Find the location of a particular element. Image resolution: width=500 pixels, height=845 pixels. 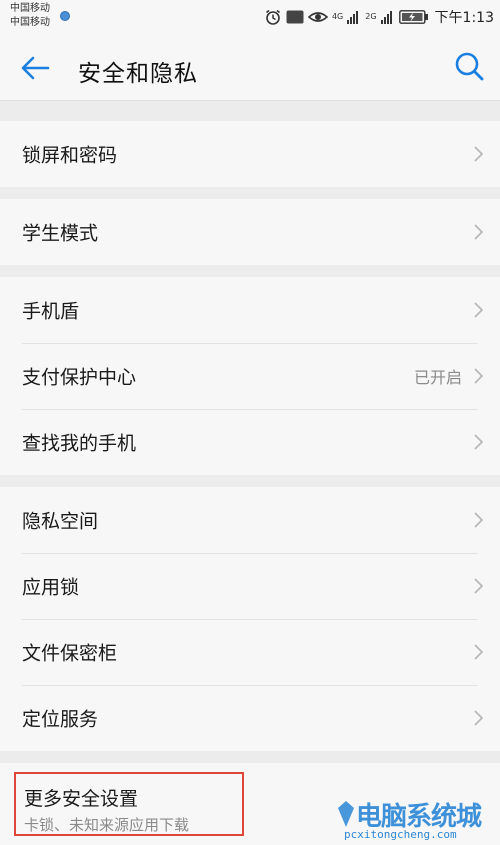

alarm-icon is located at coordinates (272, 17).